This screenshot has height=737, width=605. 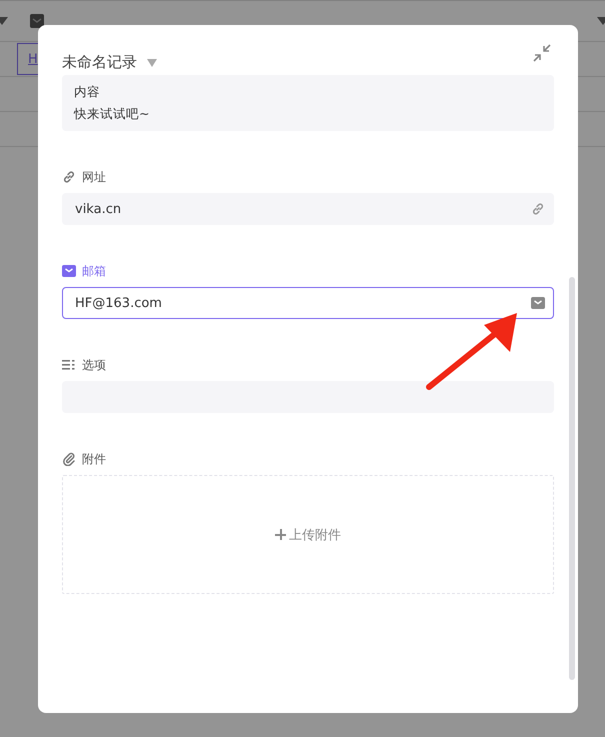 What do you see at coordinates (98, 209) in the screenshot?
I see `field-value: vika.cn` at bounding box center [98, 209].